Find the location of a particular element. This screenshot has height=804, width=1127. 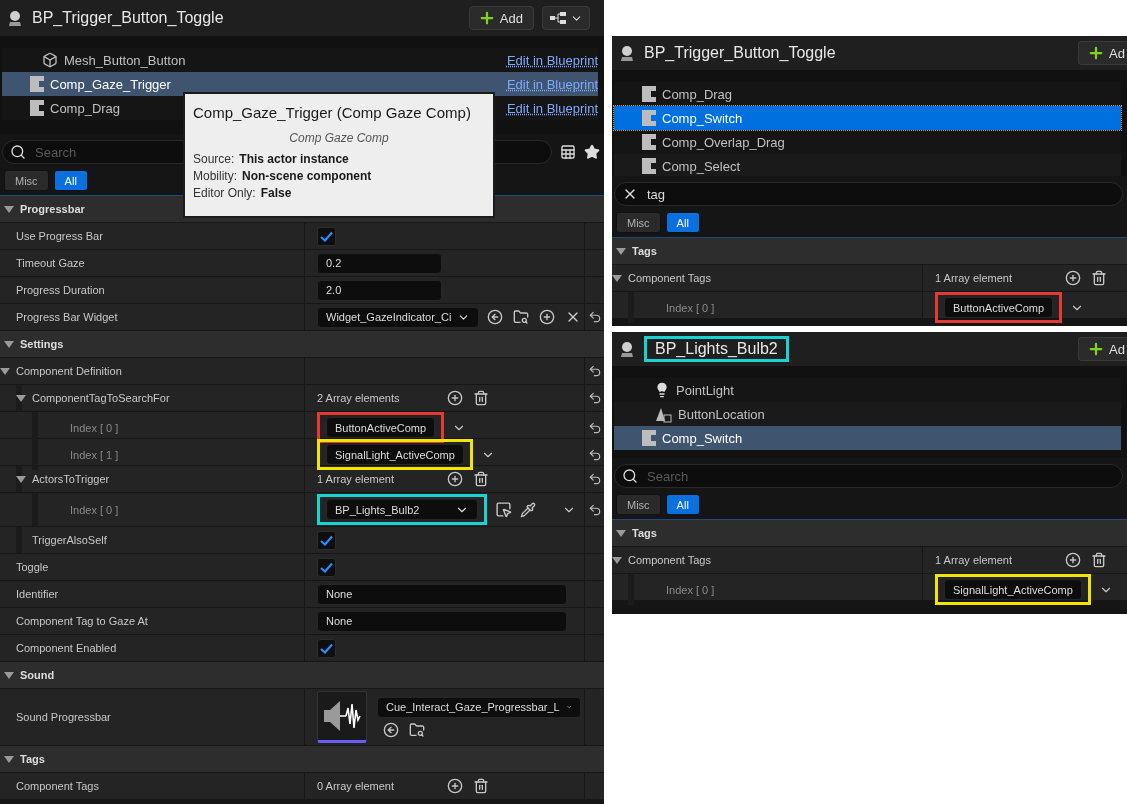

tooltip-value: False is located at coordinates (276, 193).